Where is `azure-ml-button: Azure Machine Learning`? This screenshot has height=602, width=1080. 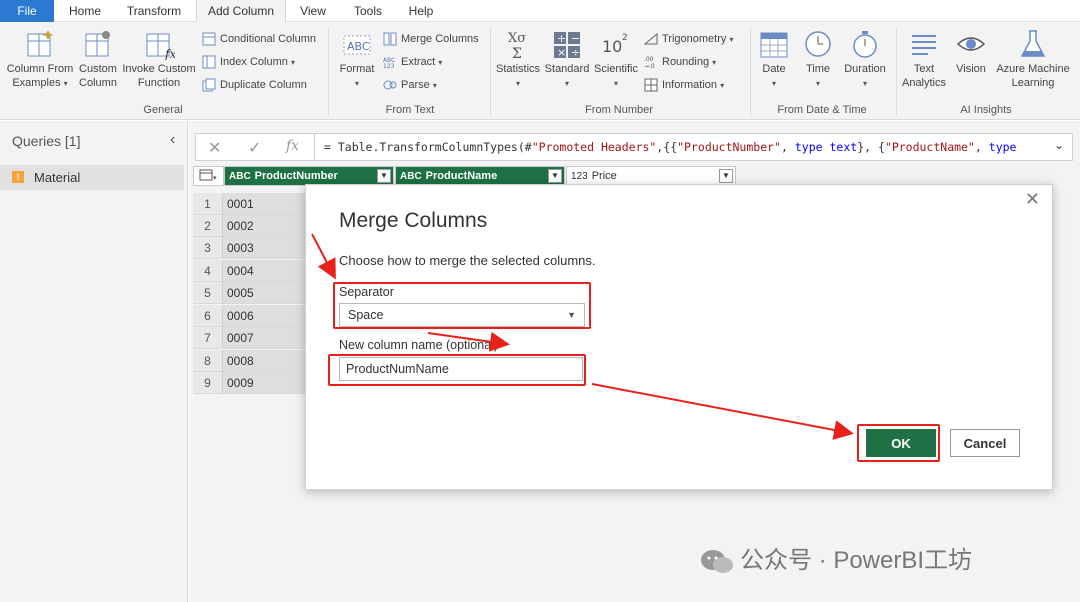 azure-ml-button: Azure Machine Learning is located at coordinates (1033, 59).